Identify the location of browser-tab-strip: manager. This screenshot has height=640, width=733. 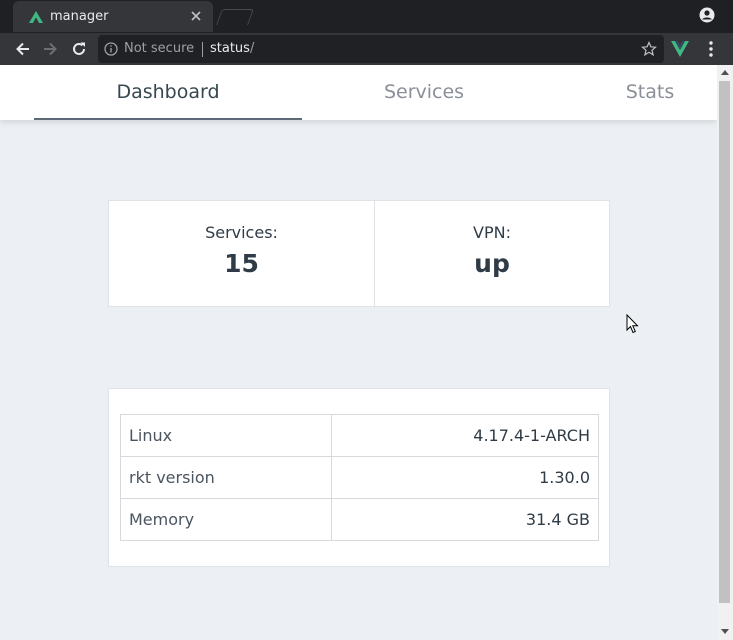
(366, 16).